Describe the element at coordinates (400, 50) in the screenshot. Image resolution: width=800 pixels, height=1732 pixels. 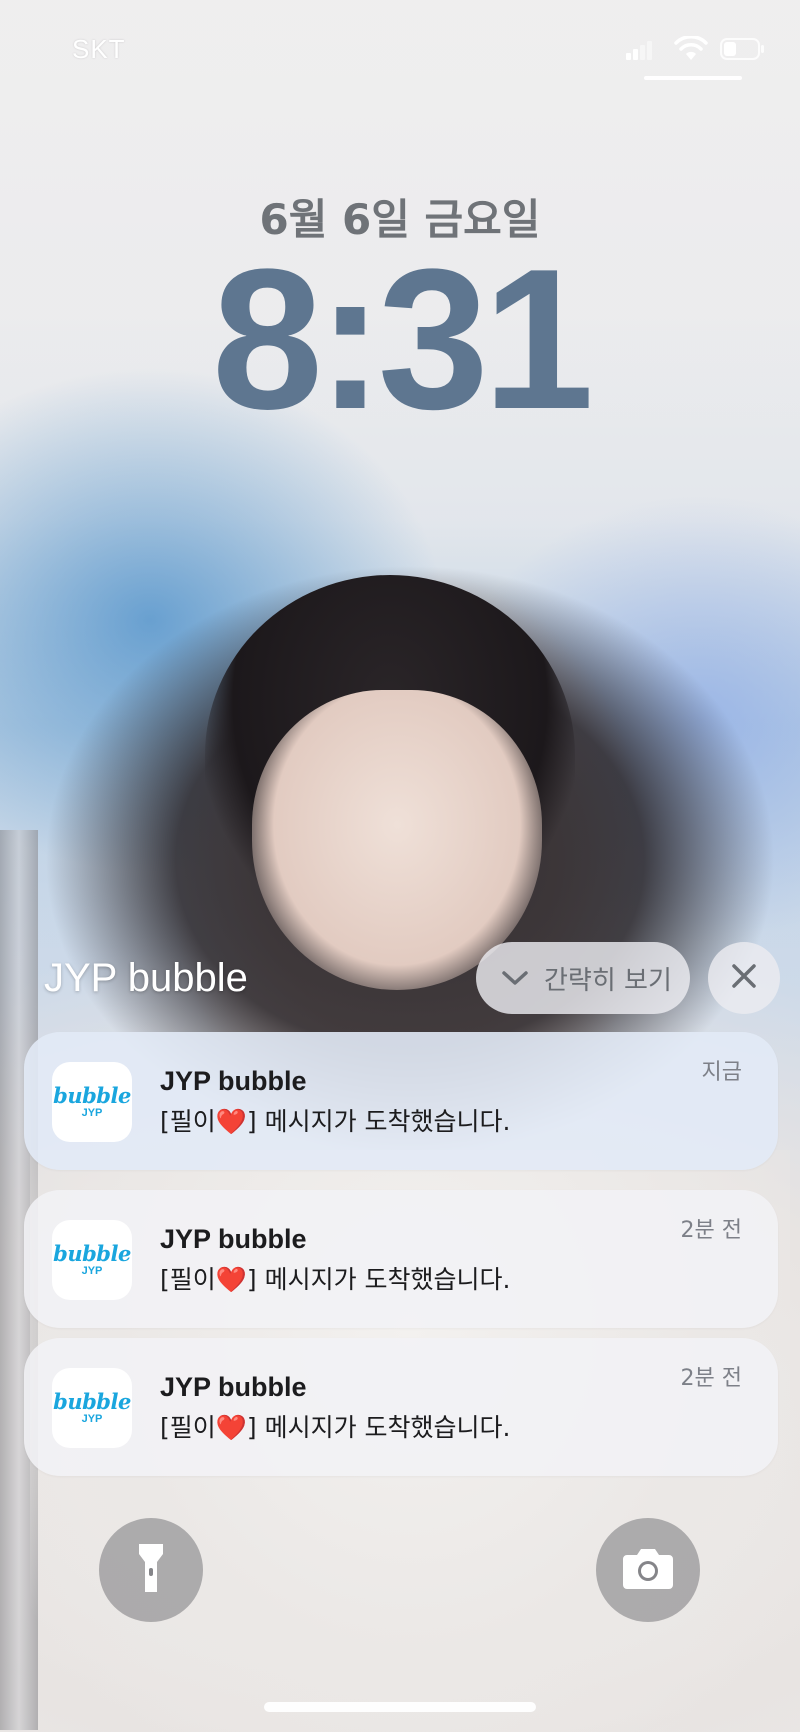
I see `status-bar: SKT` at that location.